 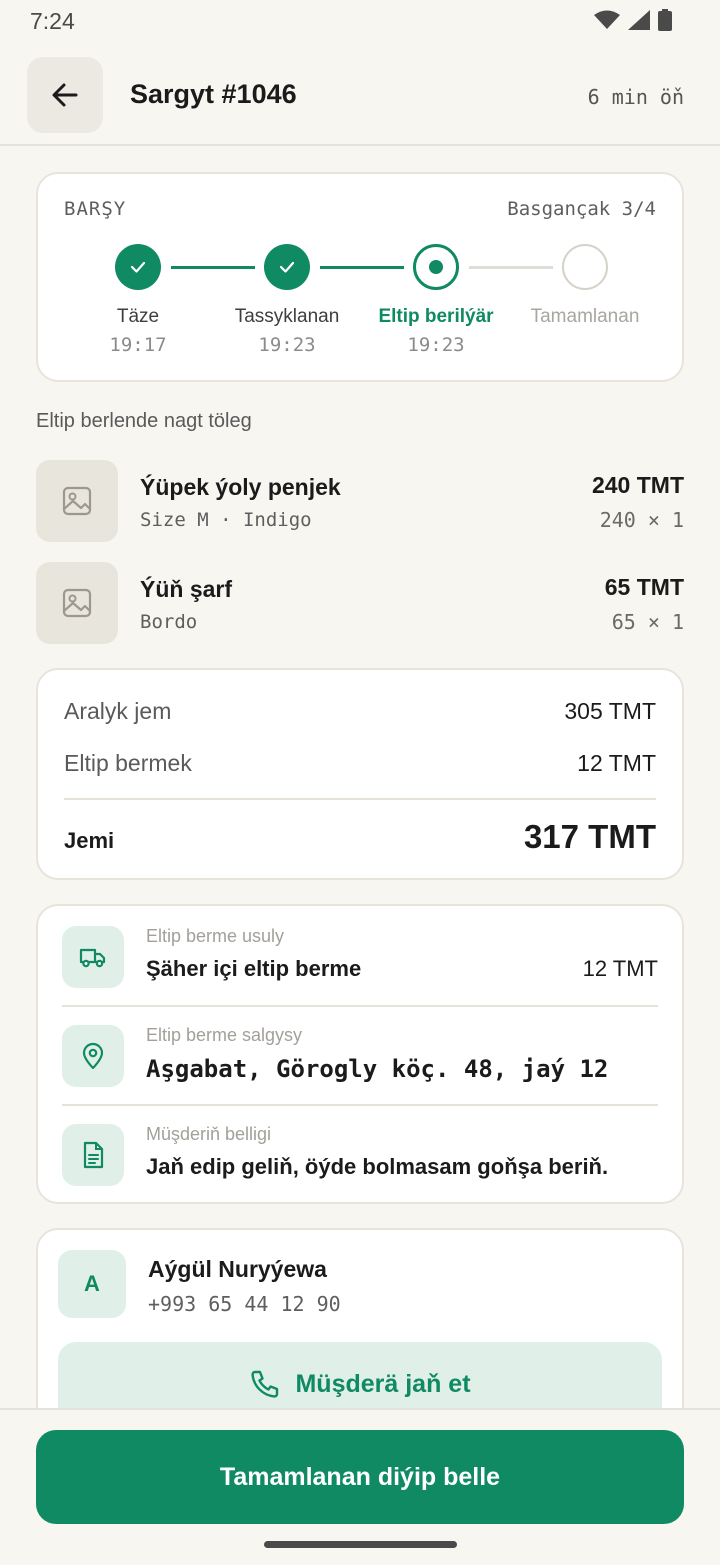 What do you see at coordinates (52, 21) in the screenshot?
I see `status-time: 7:24` at bounding box center [52, 21].